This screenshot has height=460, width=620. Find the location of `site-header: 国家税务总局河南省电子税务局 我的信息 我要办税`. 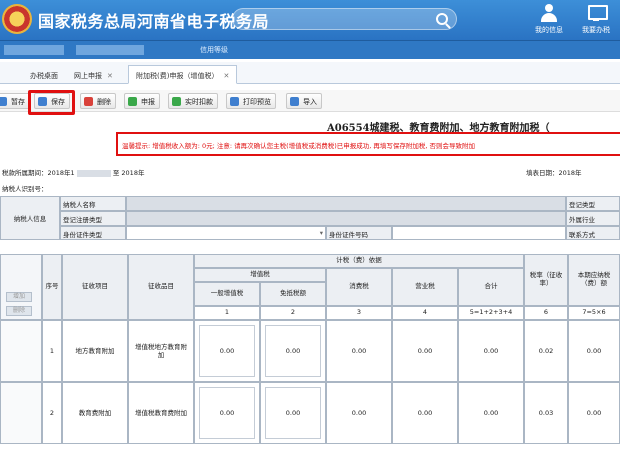

site-header: 国家税务总局河南省电子税务局 我的信息 我要办税 is located at coordinates (310, 20).